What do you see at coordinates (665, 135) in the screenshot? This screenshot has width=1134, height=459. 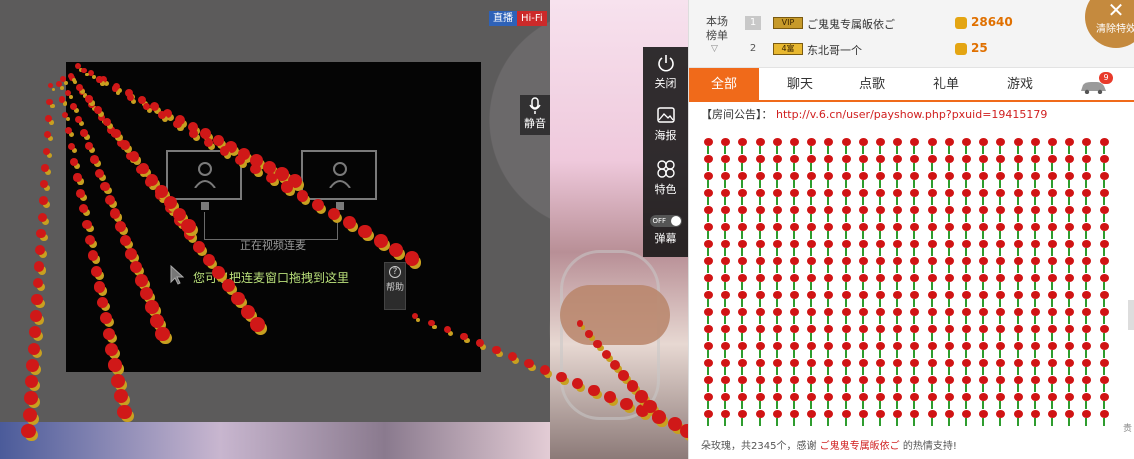 I see `tool-label: 海报` at bounding box center [665, 135].